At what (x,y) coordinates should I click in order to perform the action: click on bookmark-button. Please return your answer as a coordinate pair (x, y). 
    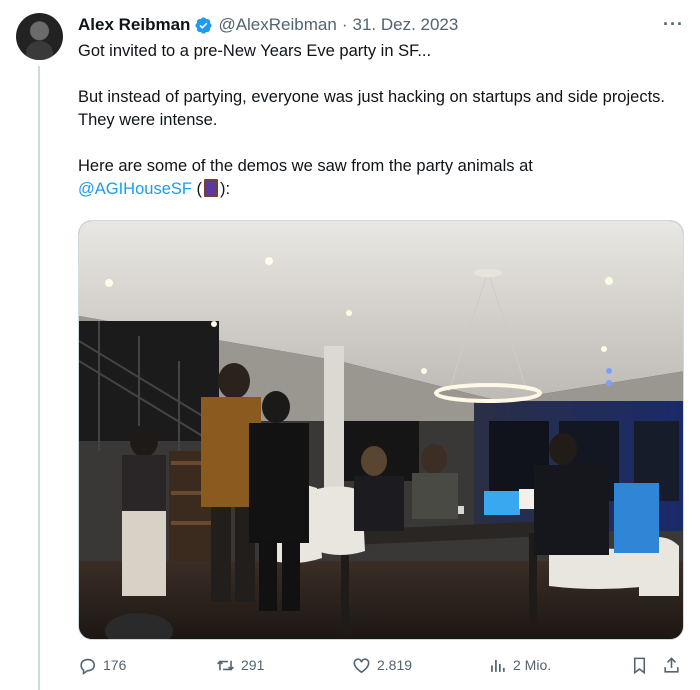
    Looking at the image, I should click on (639, 665).